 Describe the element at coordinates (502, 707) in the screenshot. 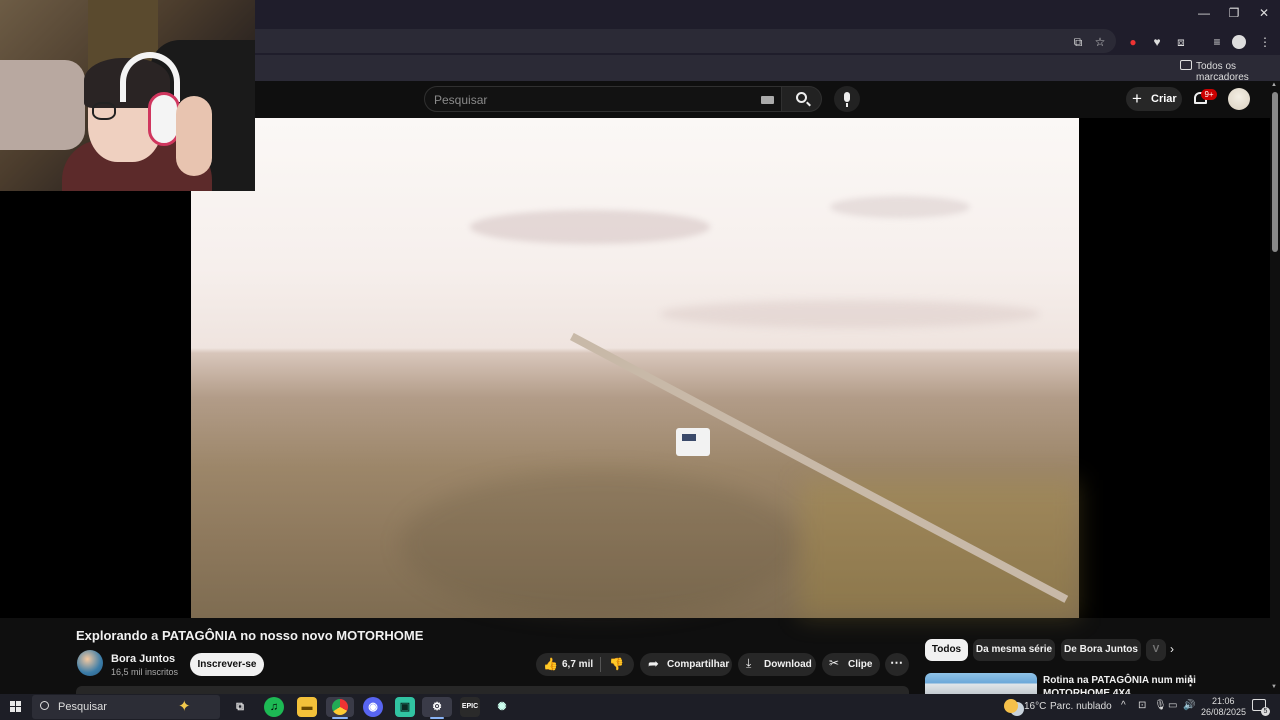

I see `app-icon: ✺` at that location.